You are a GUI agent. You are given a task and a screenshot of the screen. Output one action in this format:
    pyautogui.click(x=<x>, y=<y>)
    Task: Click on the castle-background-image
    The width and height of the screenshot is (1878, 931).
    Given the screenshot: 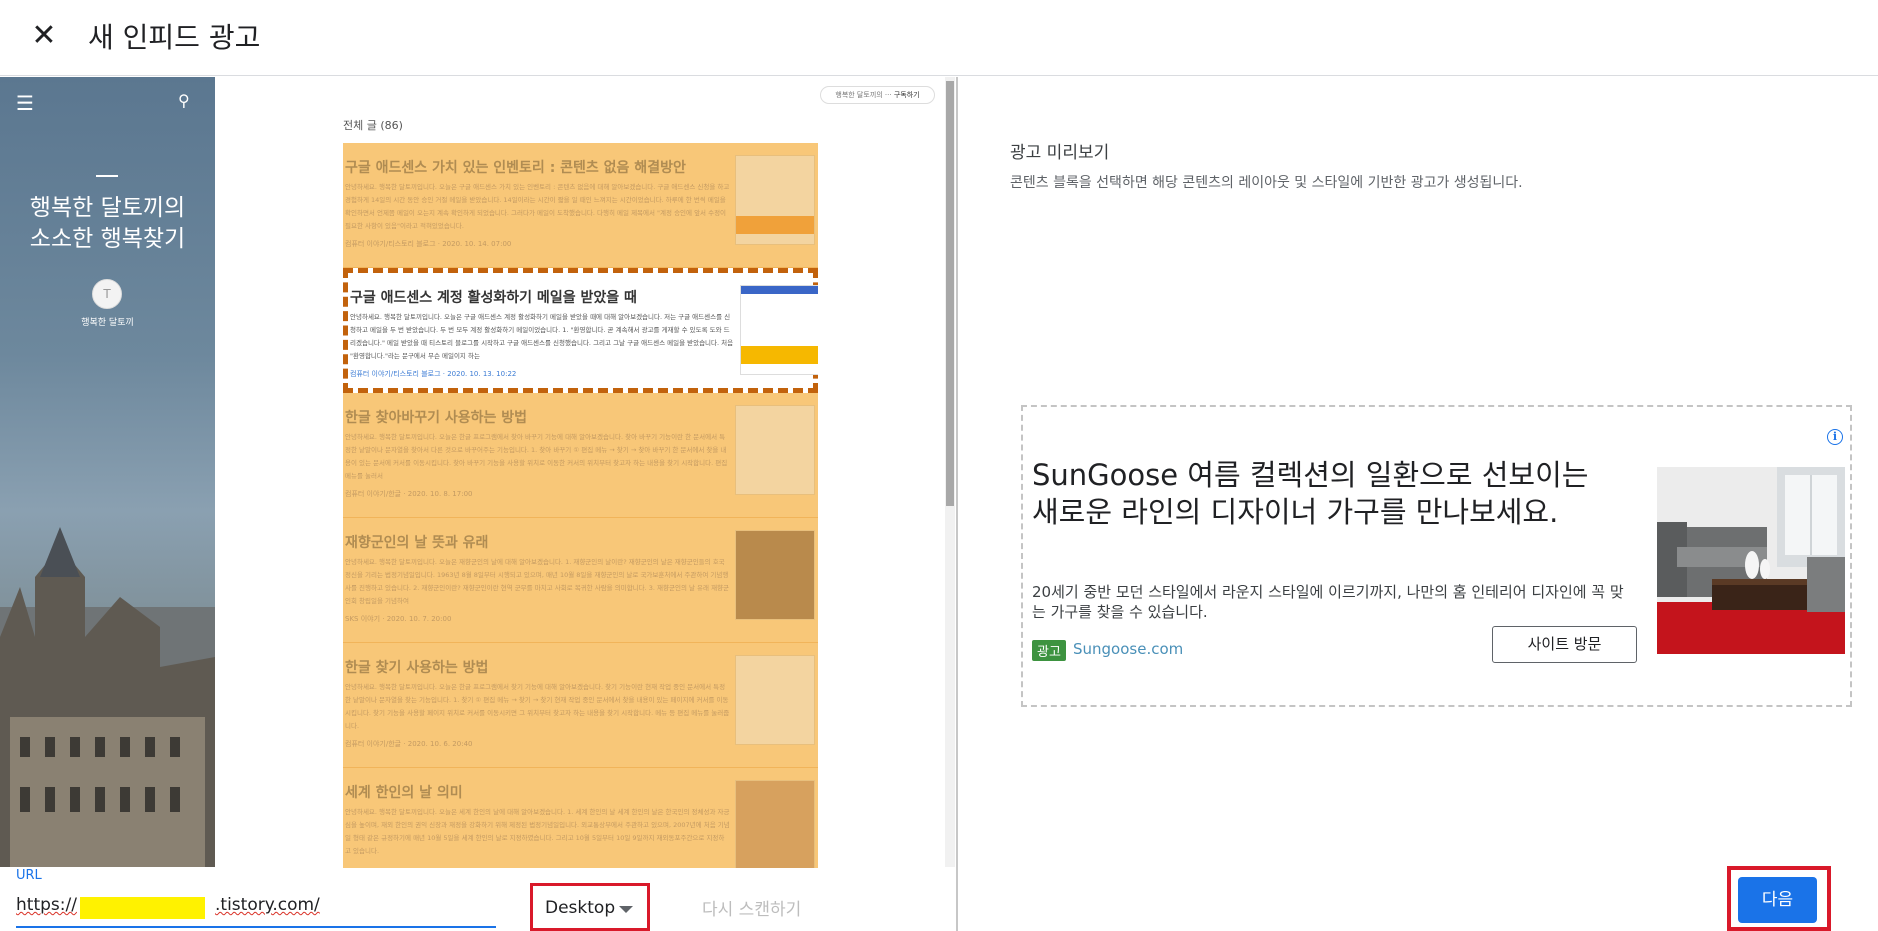 What is the action you would take?
    pyautogui.click(x=107, y=697)
    